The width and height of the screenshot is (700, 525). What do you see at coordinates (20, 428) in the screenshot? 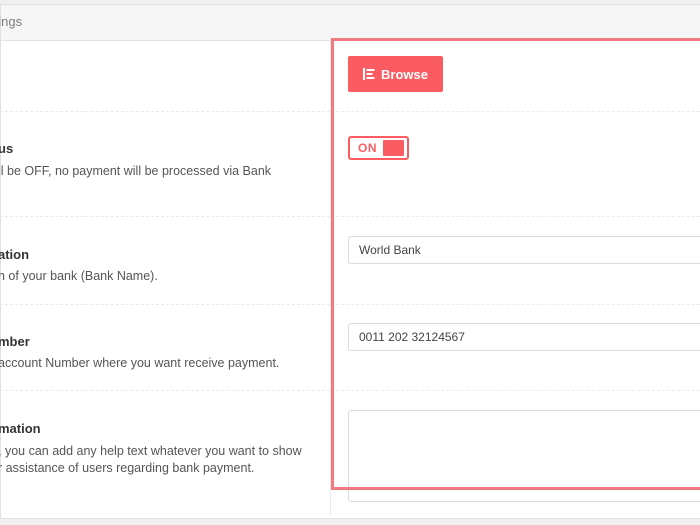
I see `instructions-title: mation` at bounding box center [20, 428].